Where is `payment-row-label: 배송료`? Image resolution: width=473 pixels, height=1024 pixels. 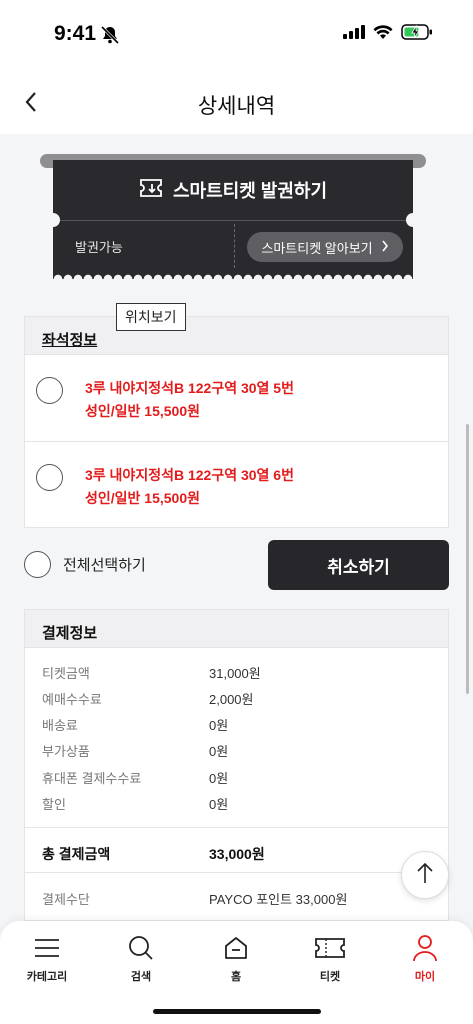
payment-row-label: 배송료 is located at coordinates (60, 725).